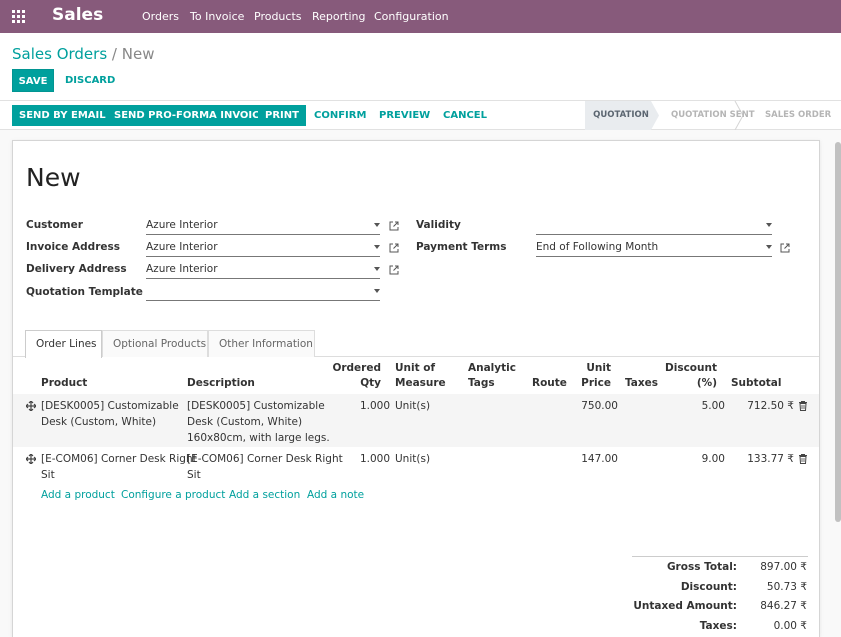 The width and height of the screenshot is (841, 637). What do you see at coordinates (90, 80) in the screenshot?
I see `discard-button: DISCARD` at bounding box center [90, 80].